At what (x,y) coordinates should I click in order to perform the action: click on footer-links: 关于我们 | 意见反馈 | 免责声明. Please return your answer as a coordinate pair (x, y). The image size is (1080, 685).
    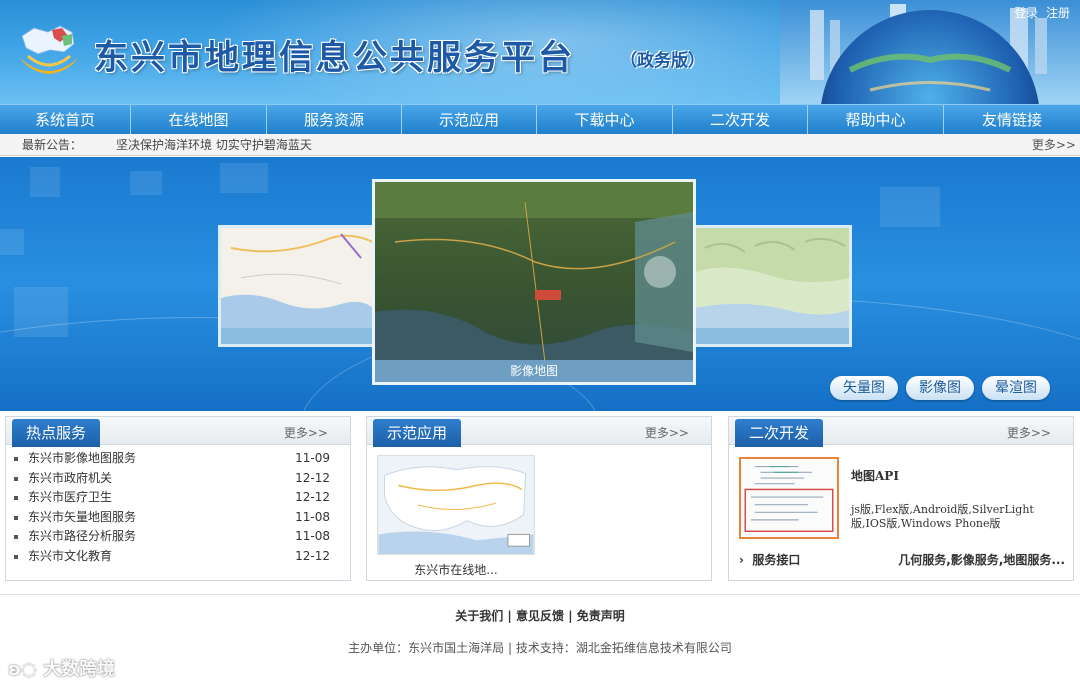
    Looking at the image, I should click on (540, 615).